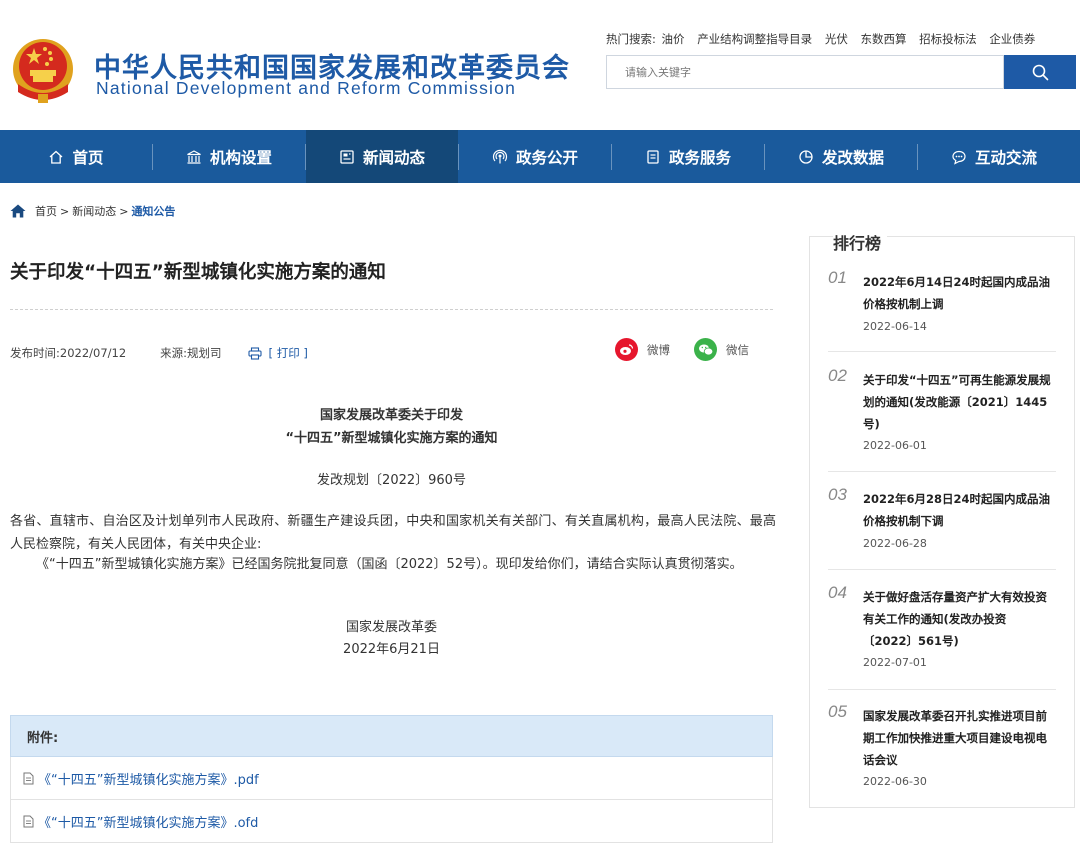 Image resolution: width=1080 pixels, height=843 pixels. I want to click on breadcrumb-home: 首页, so click(46, 211).